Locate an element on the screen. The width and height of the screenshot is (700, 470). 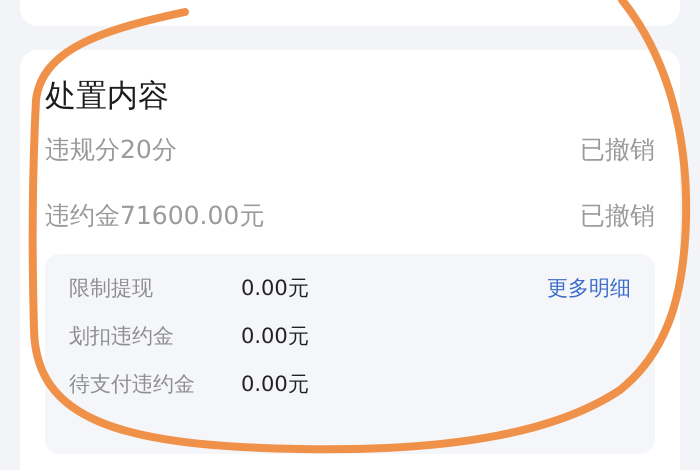
detail-label: 划扣违约金 is located at coordinates (122, 336).